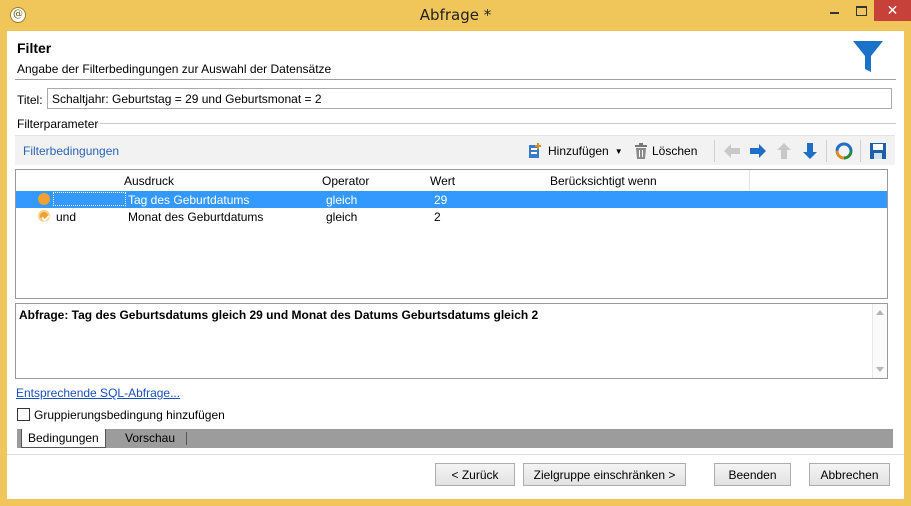  What do you see at coordinates (810, 151) in the screenshot?
I see `arrow-down-icon` at bounding box center [810, 151].